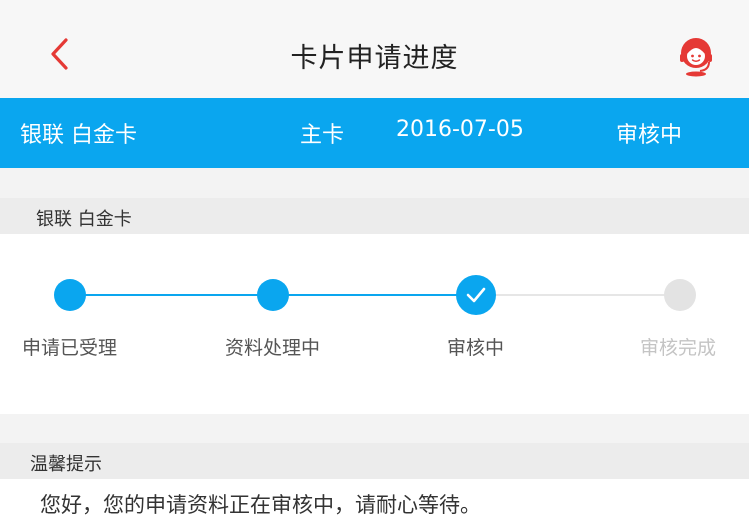 The height and width of the screenshot is (523, 749). What do you see at coordinates (374, 133) in the screenshot?
I see `card-summary-bar: 银联 白金卡 主卡 2016-07-05 审核中` at bounding box center [374, 133].